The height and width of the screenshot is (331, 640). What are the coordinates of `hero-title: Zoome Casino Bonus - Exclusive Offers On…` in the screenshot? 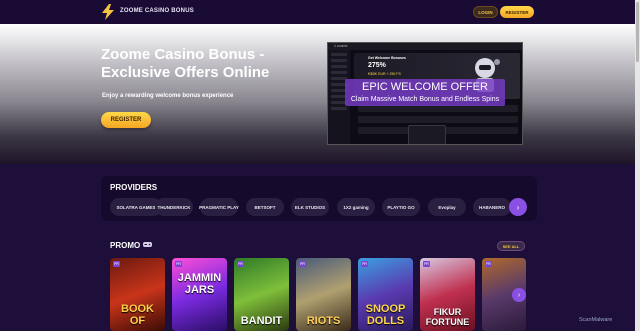 It's located at (185, 63).